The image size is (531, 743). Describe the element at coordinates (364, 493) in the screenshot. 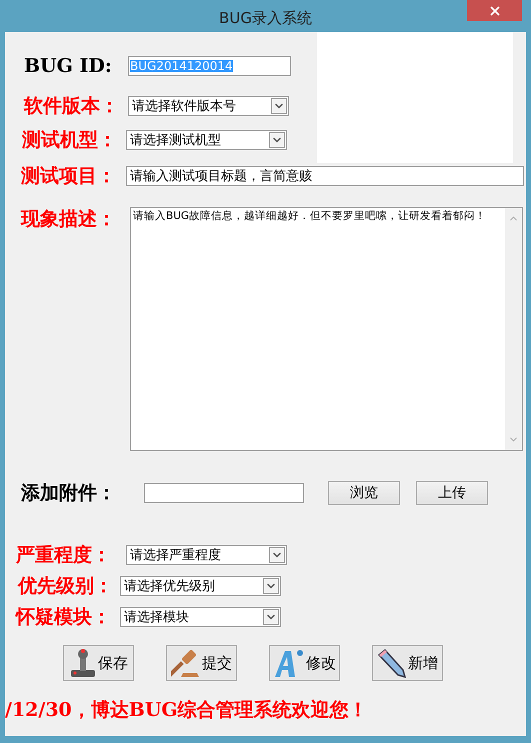

I see `browse-button: 浏览` at that location.